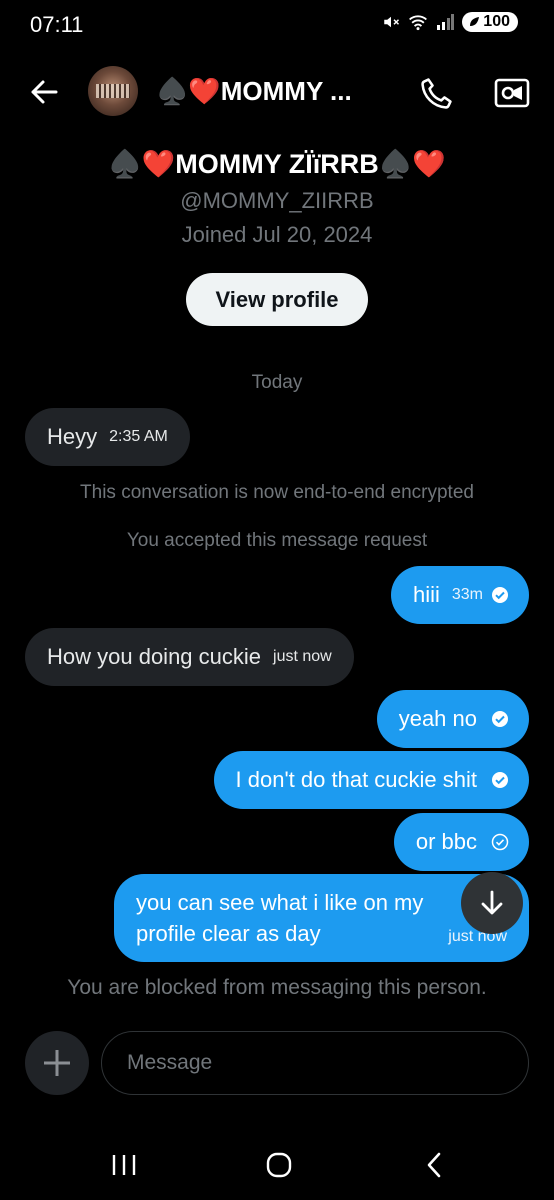 Image resolution: width=554 pixels, height=1200 pixels. What do you see at coordinates (467, 594) in the screenshot?
I see `message-time: 33m` at bounding box center [467, 594].